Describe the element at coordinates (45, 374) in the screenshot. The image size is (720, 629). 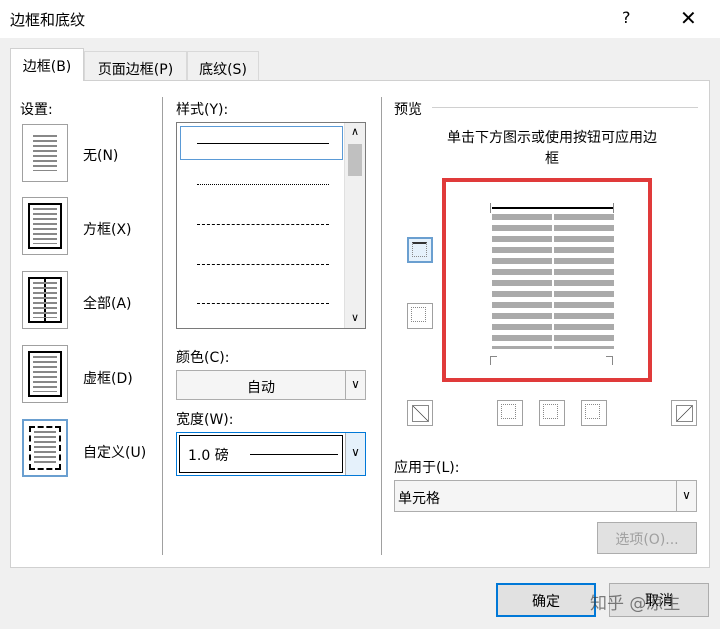
I see `setting-grid-icon` at that location.